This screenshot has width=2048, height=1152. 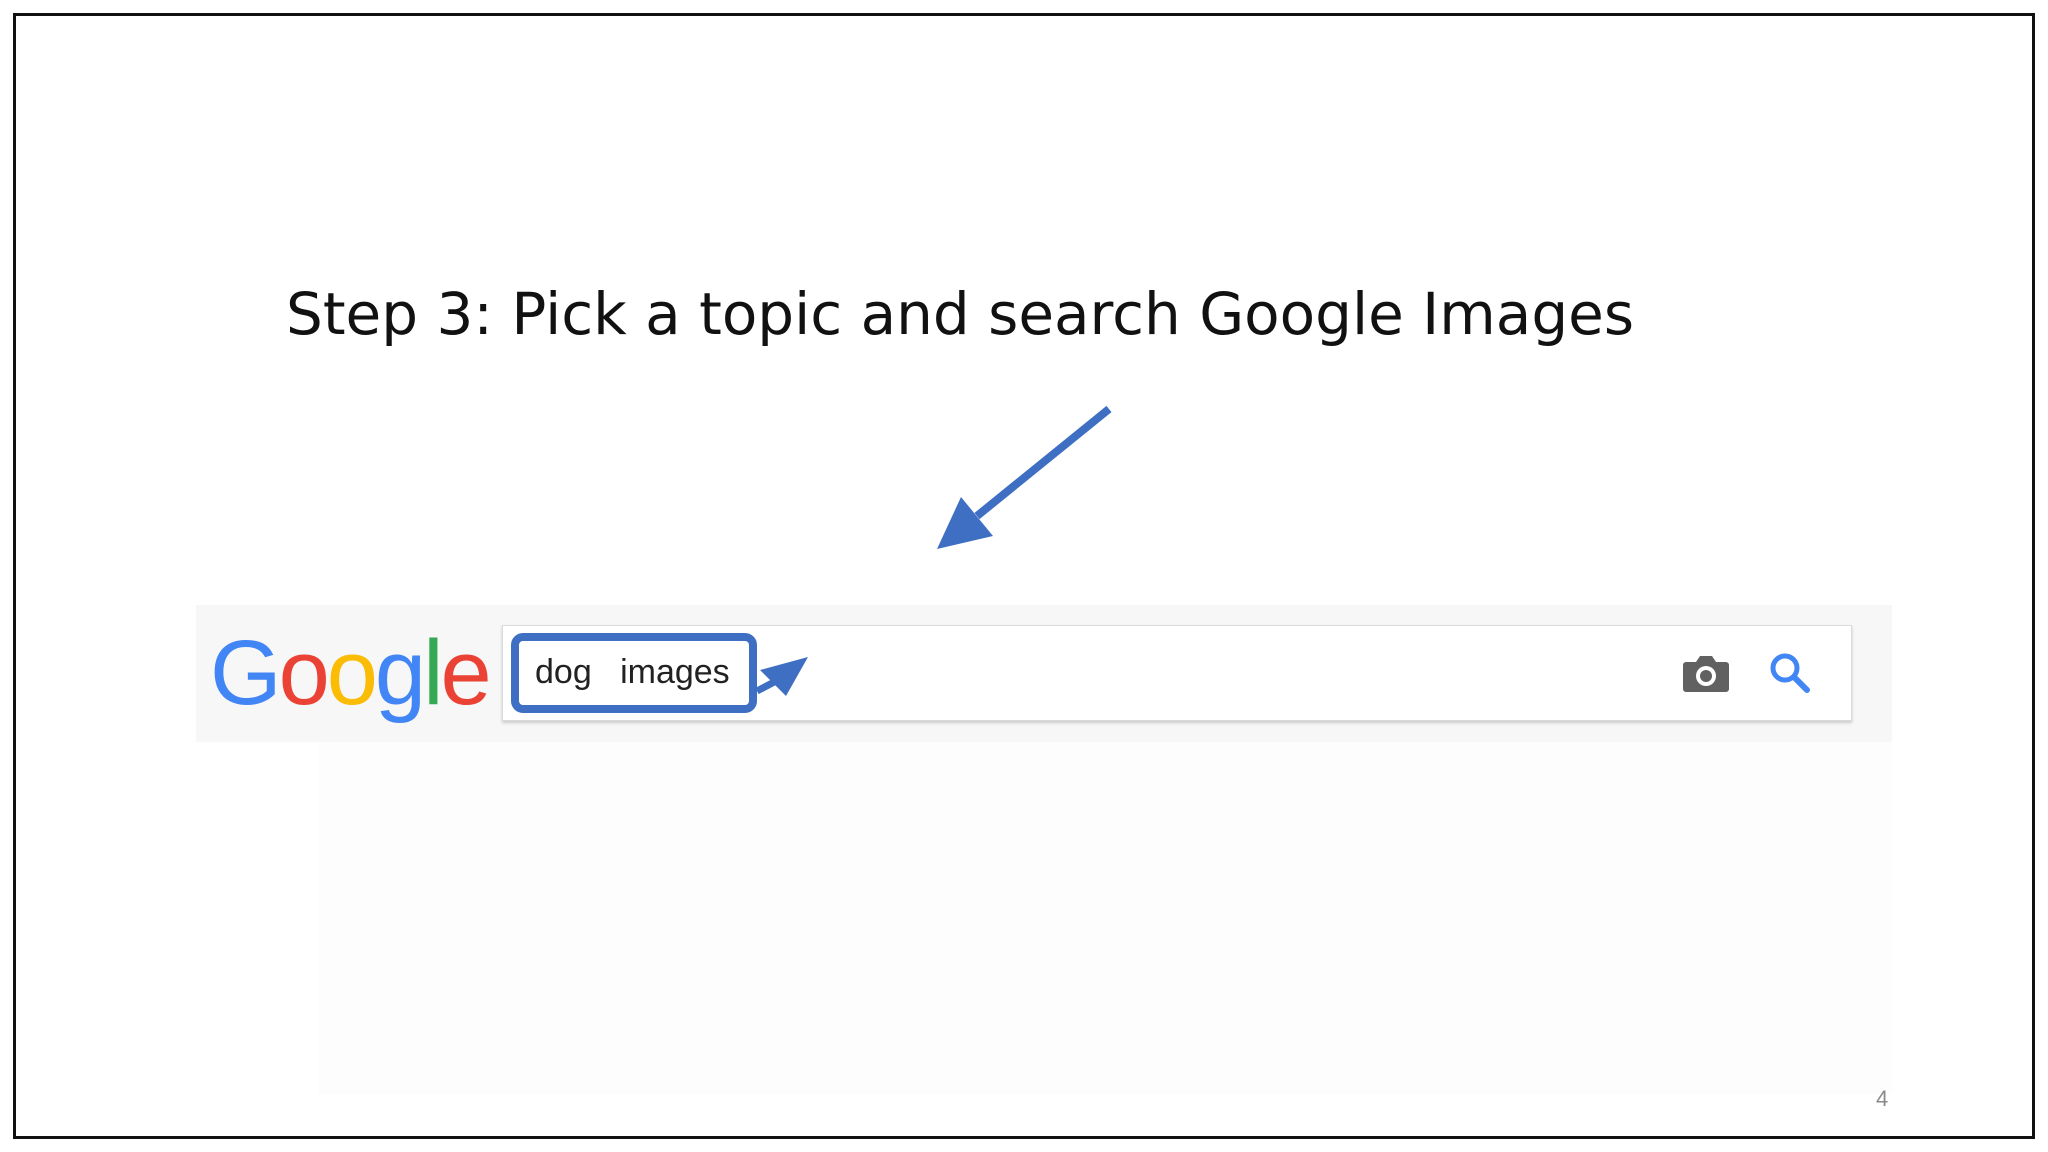 I want to click on logo-letter: l, so click(x=433, y=673).